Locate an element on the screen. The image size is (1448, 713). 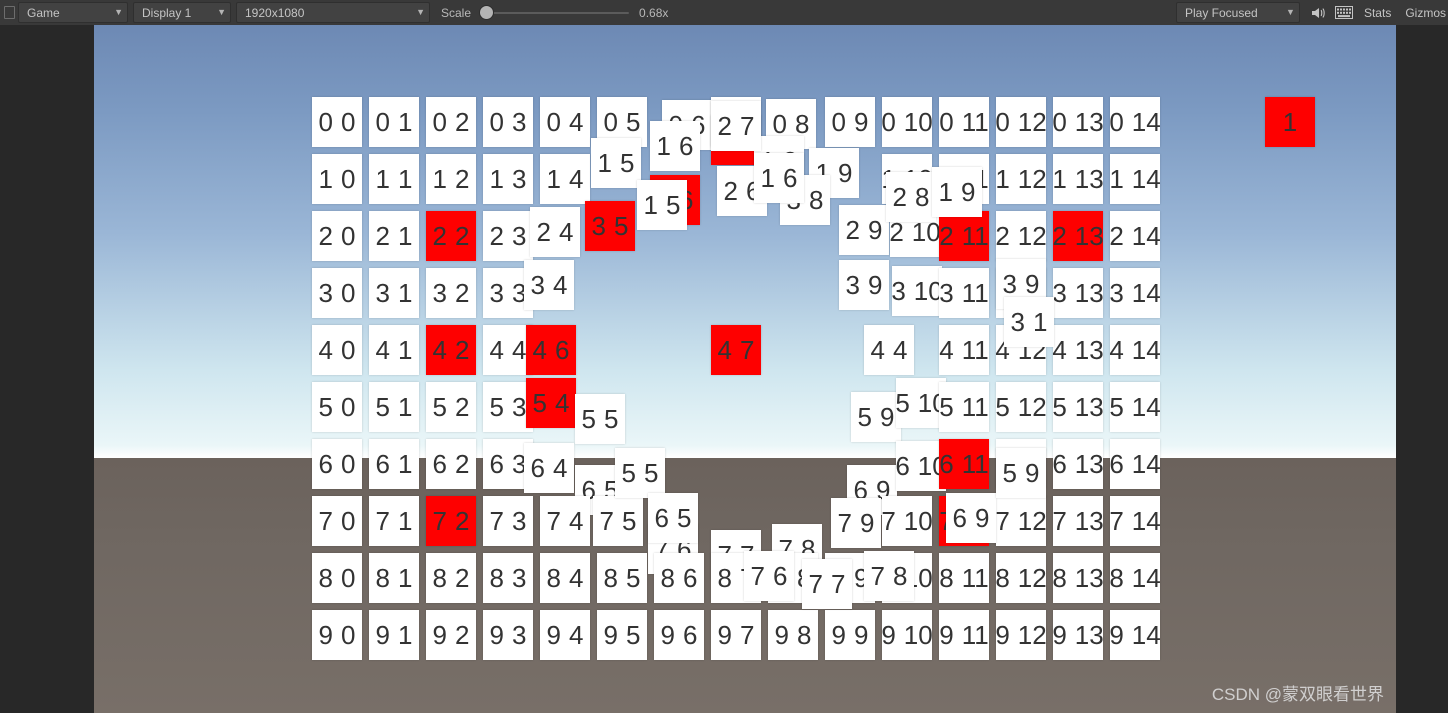
grid-tile-r0-c0: 00 is located at coordinates (337, 122).